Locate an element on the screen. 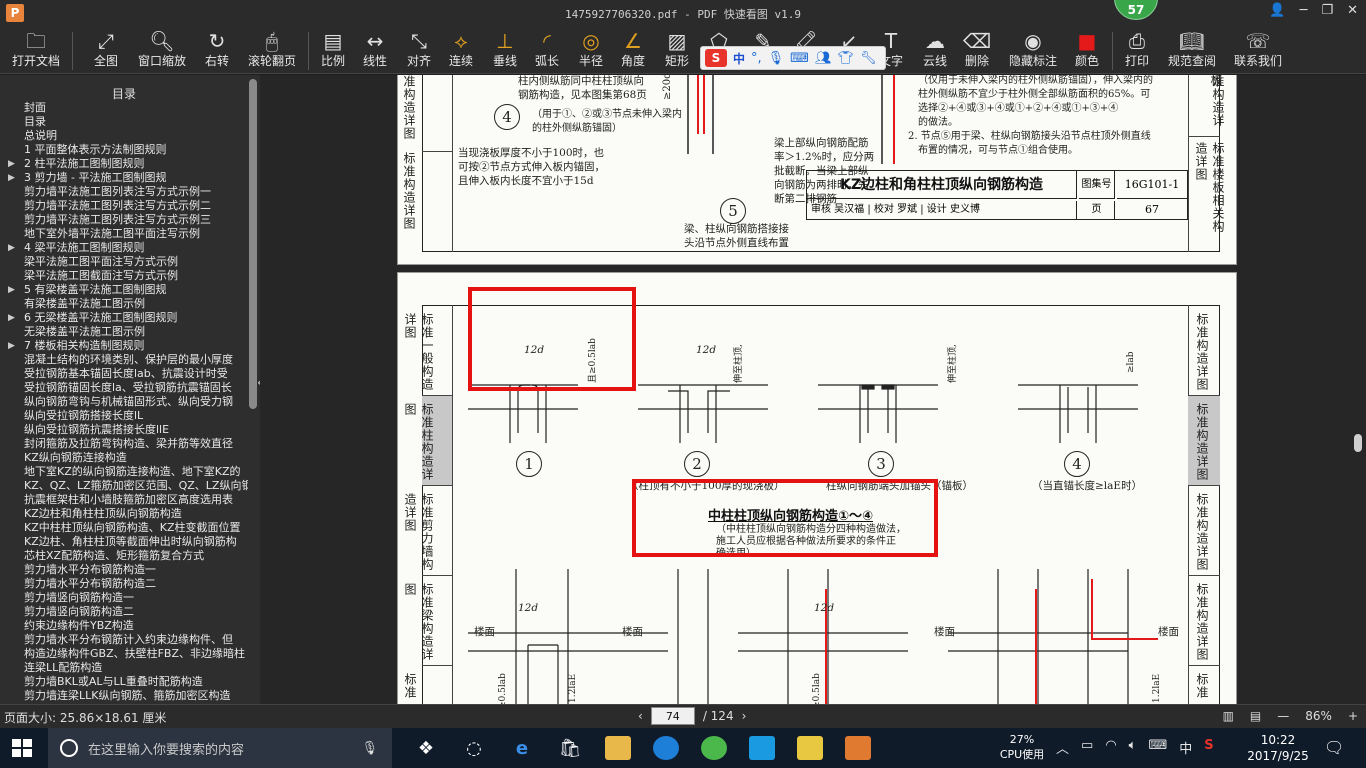 This screenshot has height=768, width=1366. scale-button: ▤ 比例 is located at coordinates (333, 50).